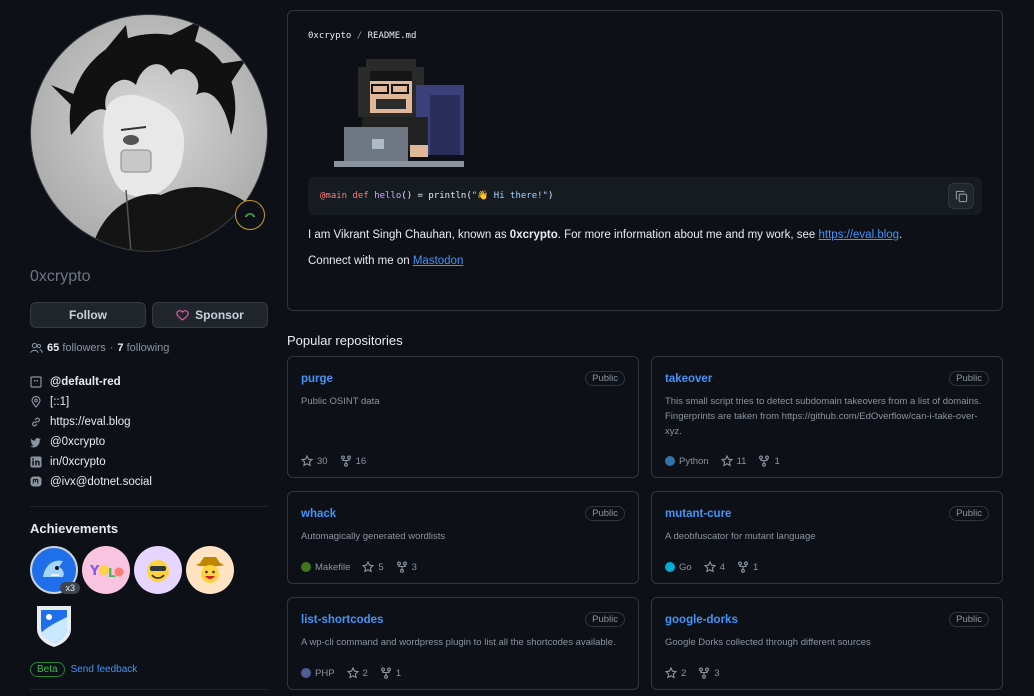 The height and width of the screenshot is (696, 1034). Describe the element at coordinates (90, 422) in the screenshot. I see `website-link: https://eval.blog` at that location.